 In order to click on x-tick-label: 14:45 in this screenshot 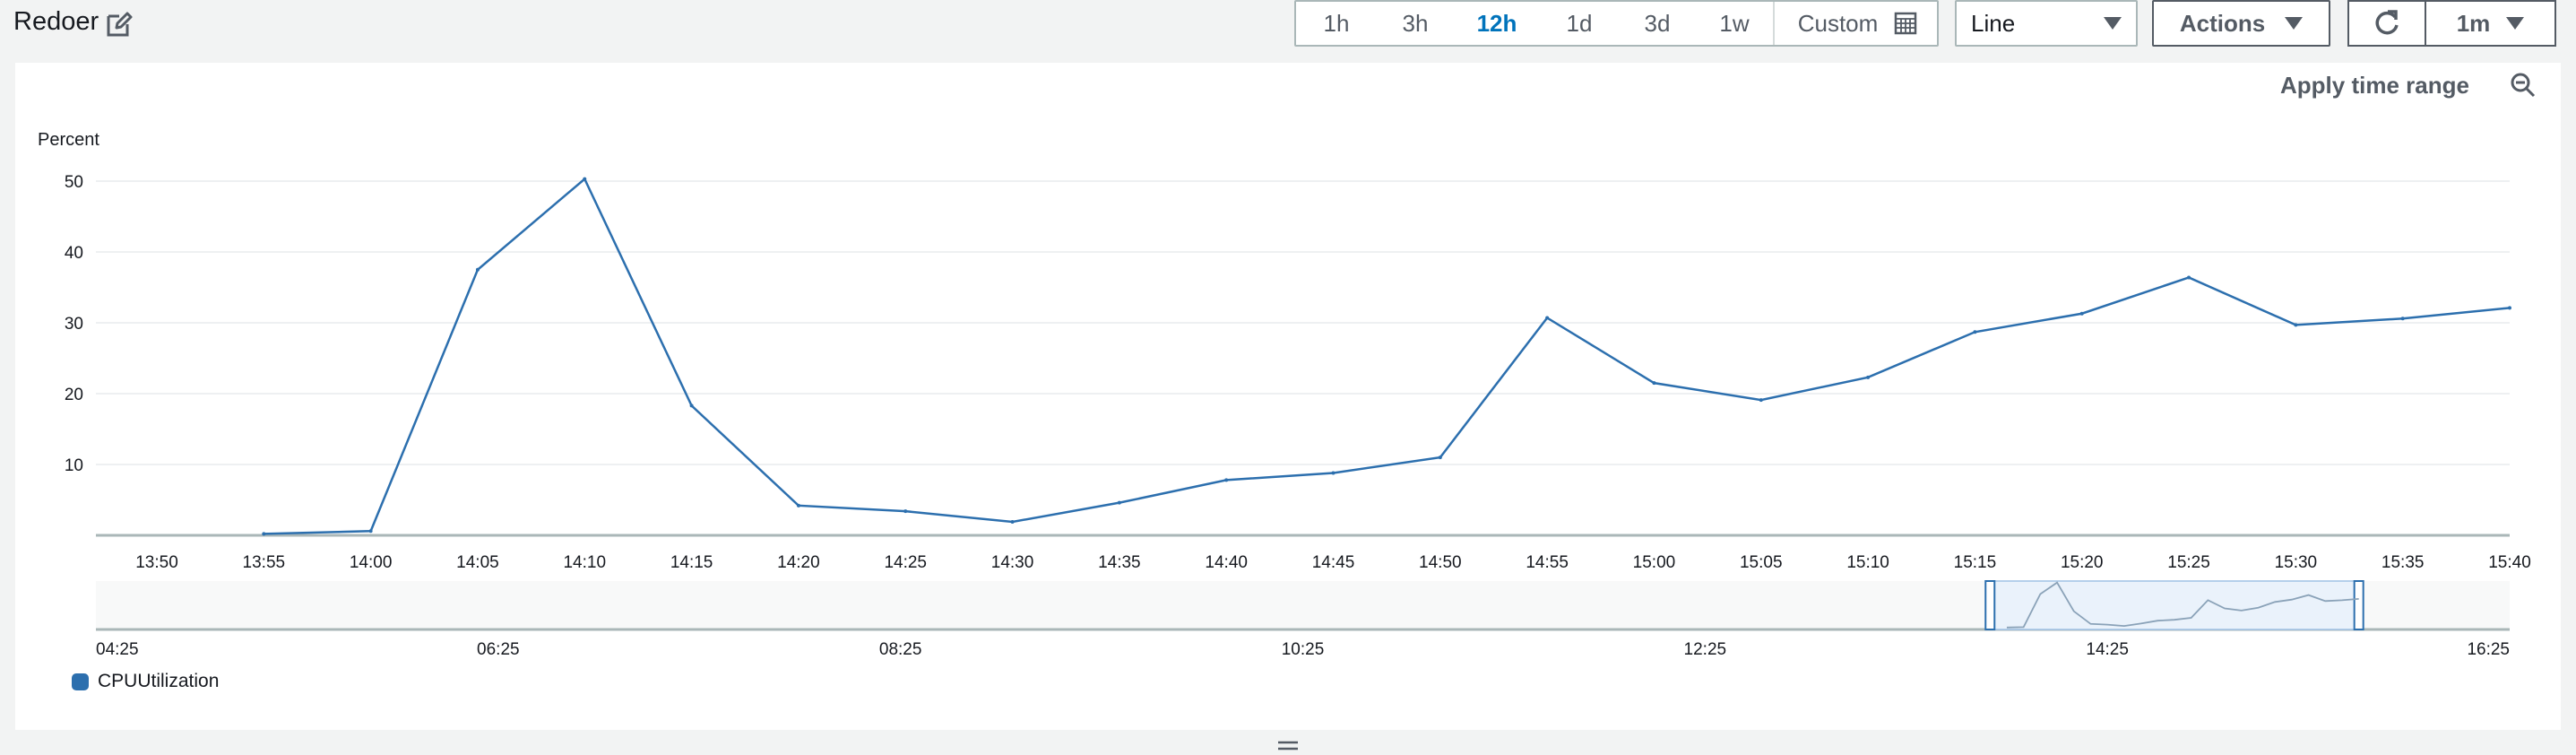, I will do `click(1333, 562)`.